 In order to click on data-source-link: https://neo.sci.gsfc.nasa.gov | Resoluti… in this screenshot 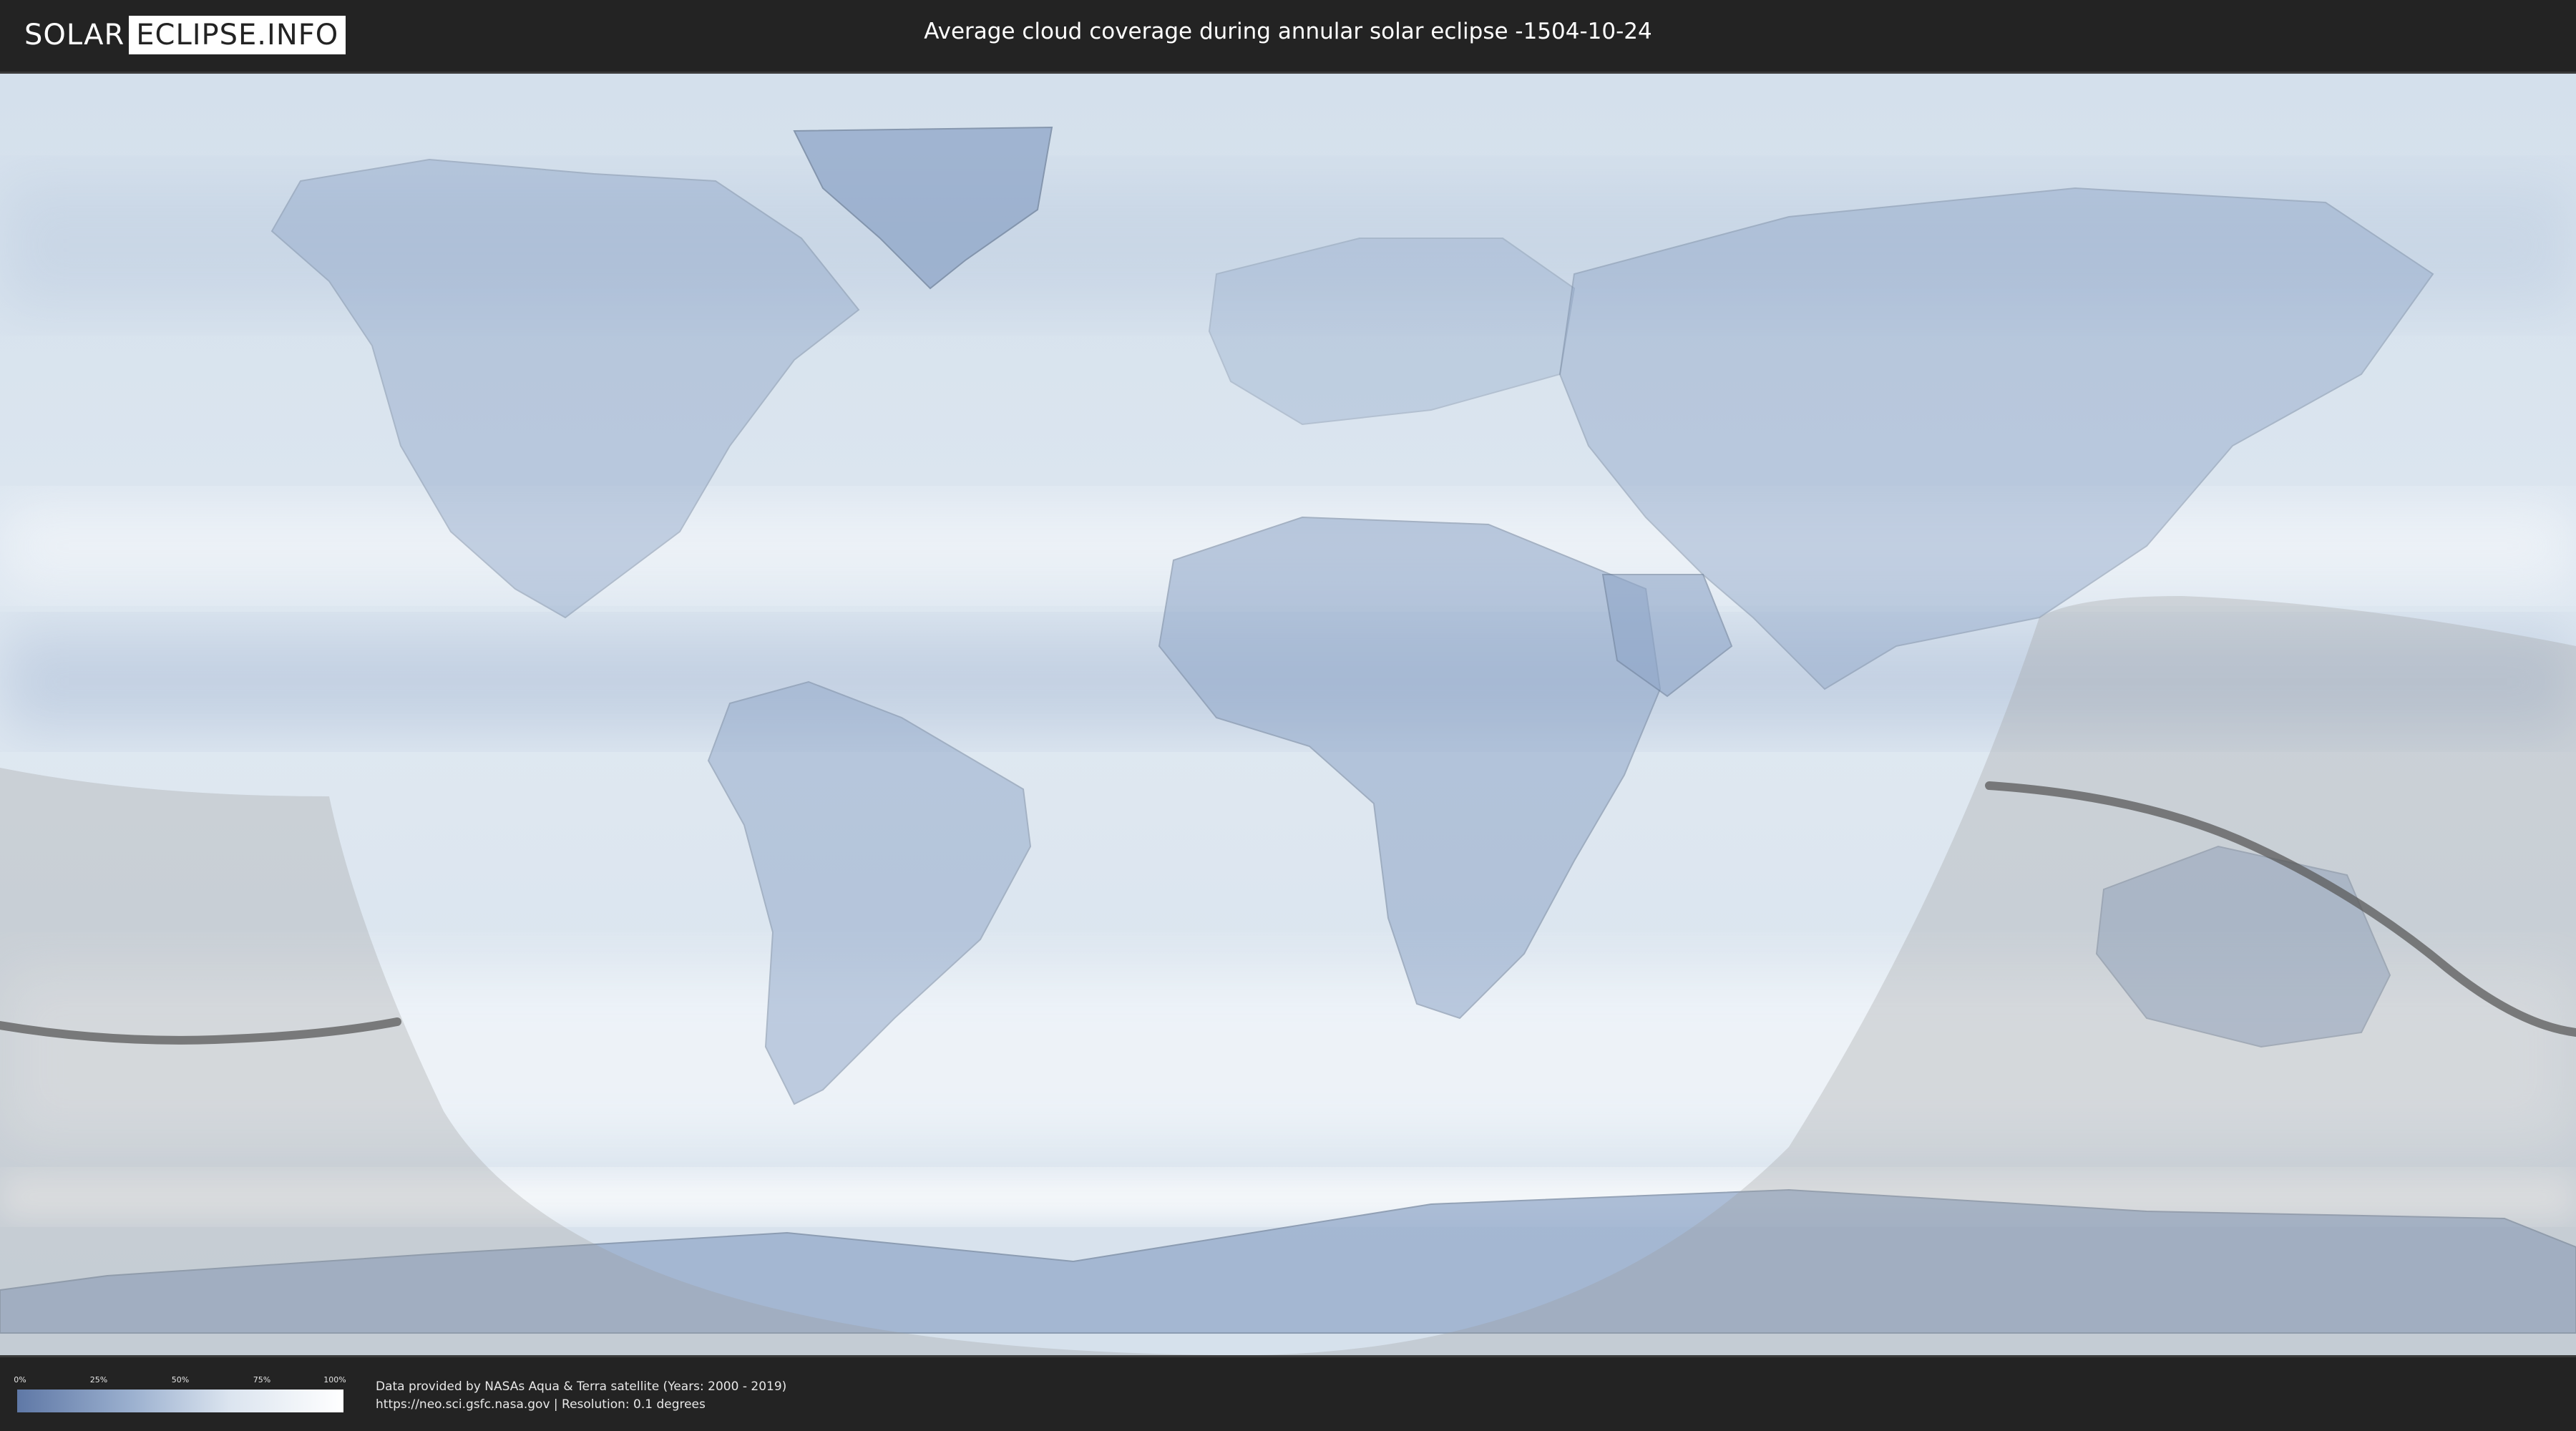, I will do `click(541, 1404)`.